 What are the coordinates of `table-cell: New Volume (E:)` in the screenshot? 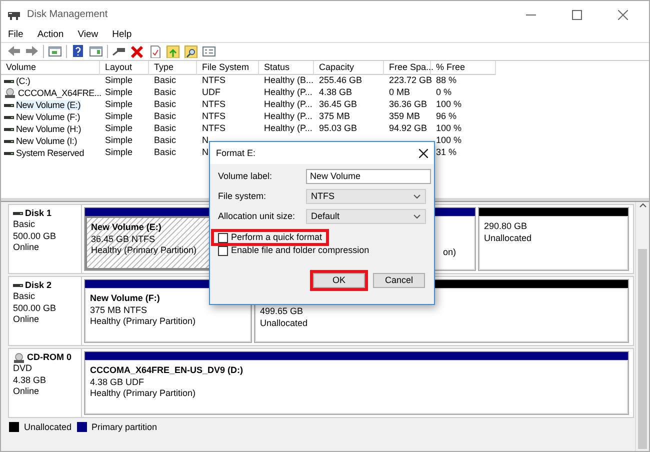 It's located at (48, 105).